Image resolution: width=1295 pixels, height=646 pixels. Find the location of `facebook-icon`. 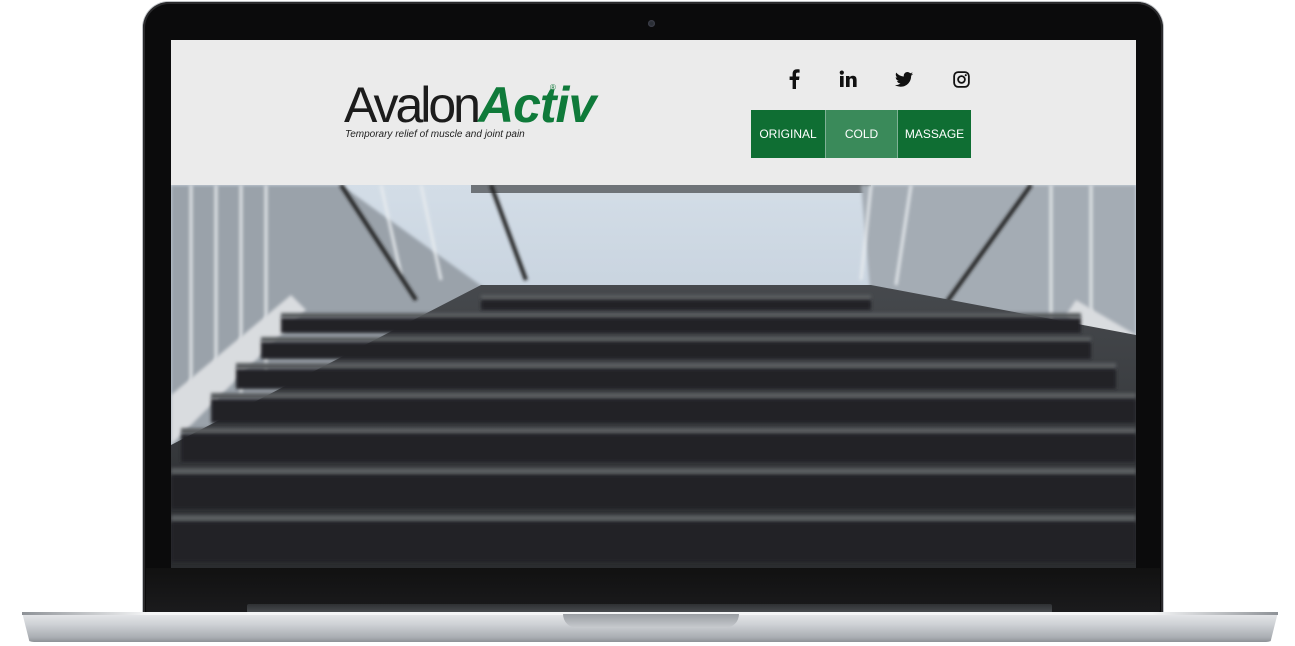

facebook-icon is located at coordinates (794, 79).